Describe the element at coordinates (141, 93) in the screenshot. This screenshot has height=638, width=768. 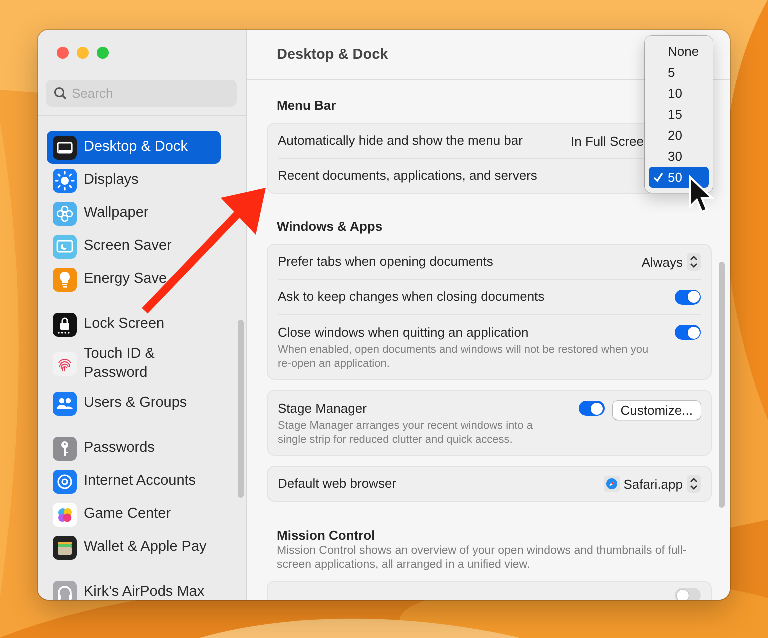
I see `search-field: Search` at that location.